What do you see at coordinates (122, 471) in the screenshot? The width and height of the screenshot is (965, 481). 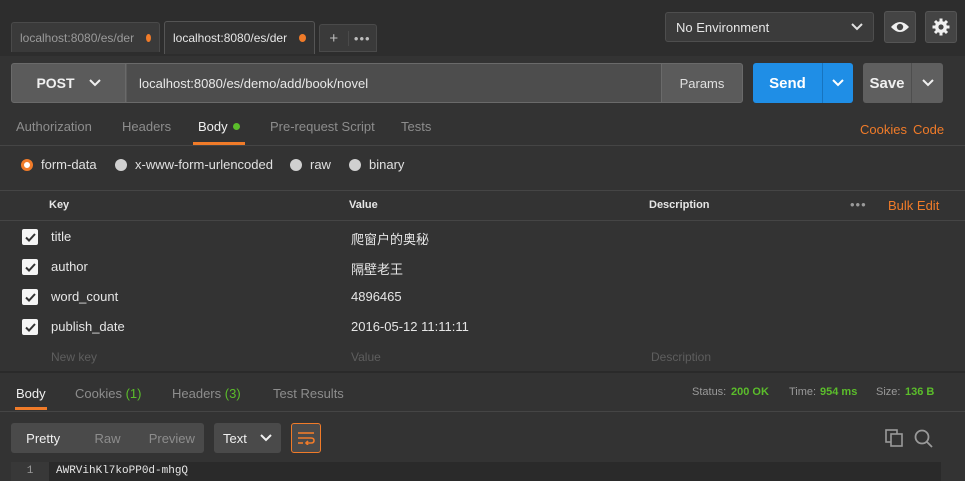 I see `response-text: AWRVihKl7koPP0d-mhgQ` at bounding box center [122, 471].